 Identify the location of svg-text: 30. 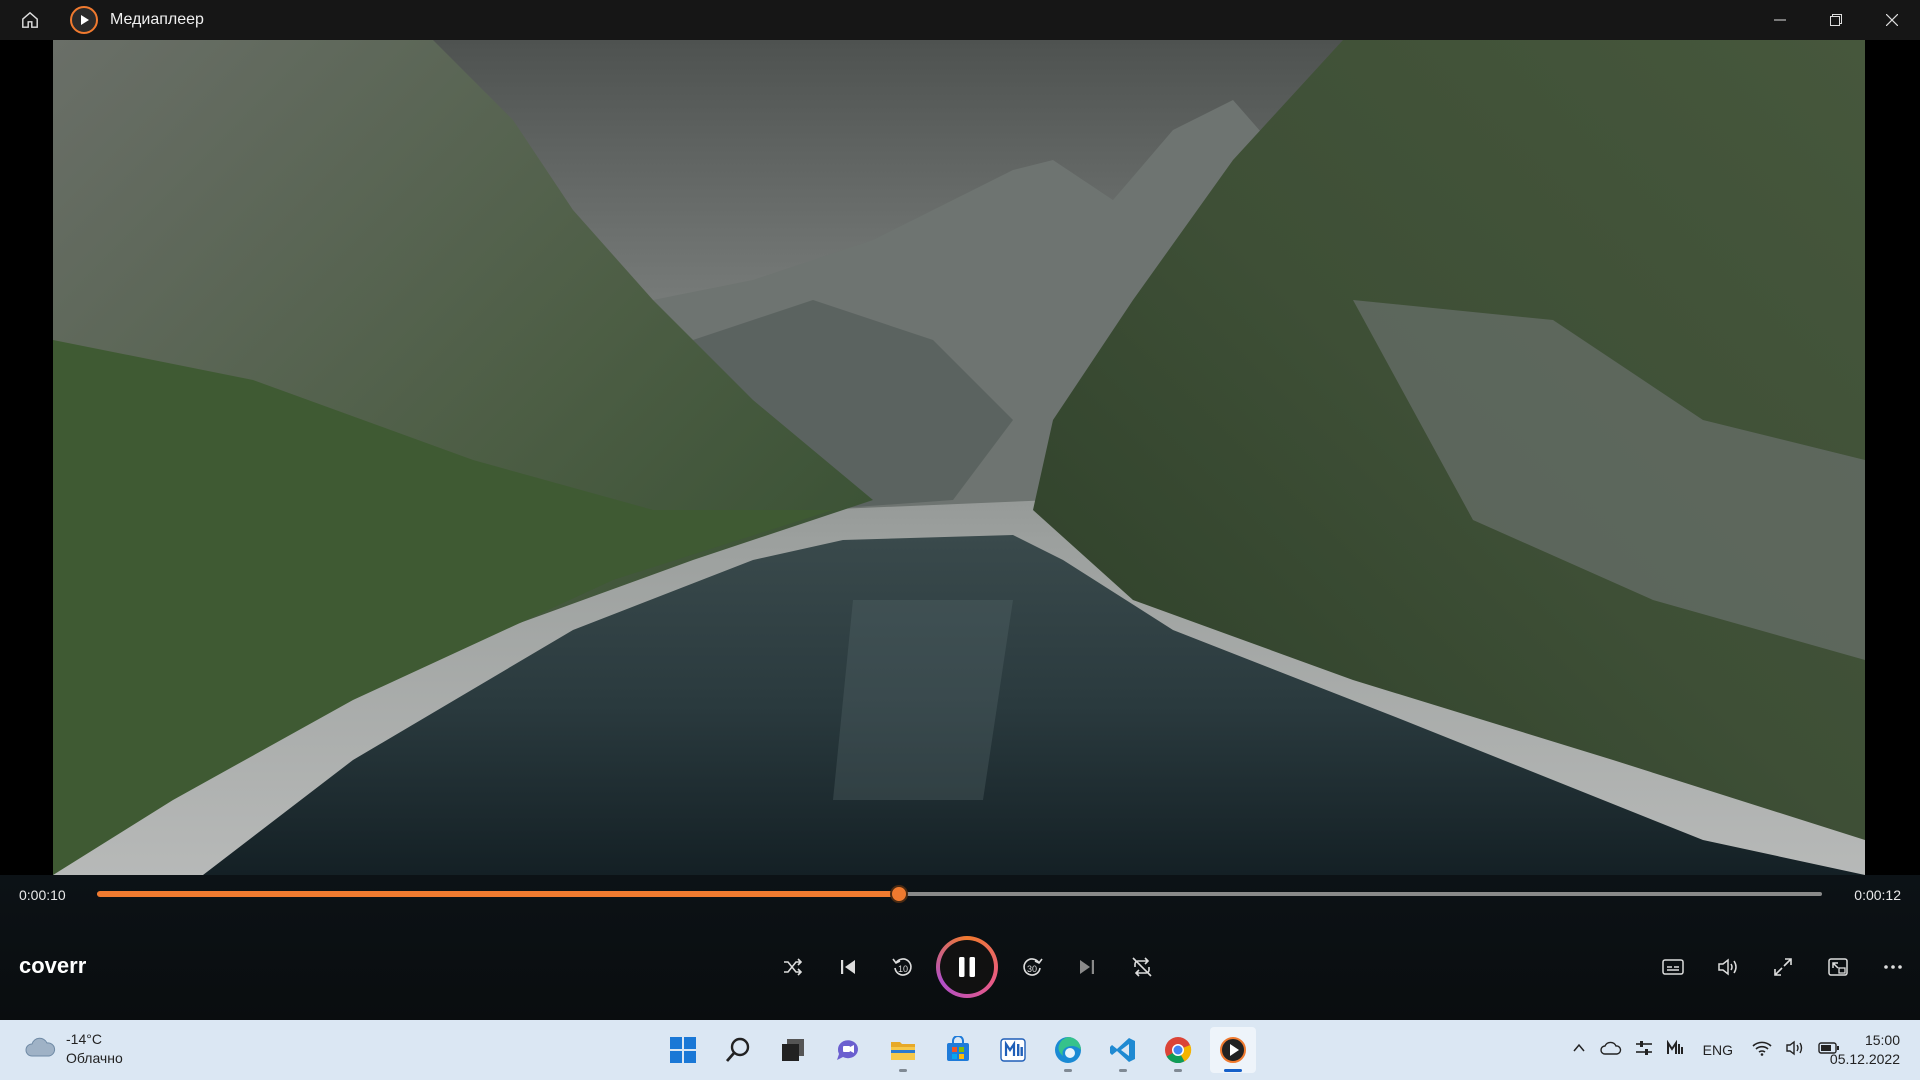
(1031, 969).